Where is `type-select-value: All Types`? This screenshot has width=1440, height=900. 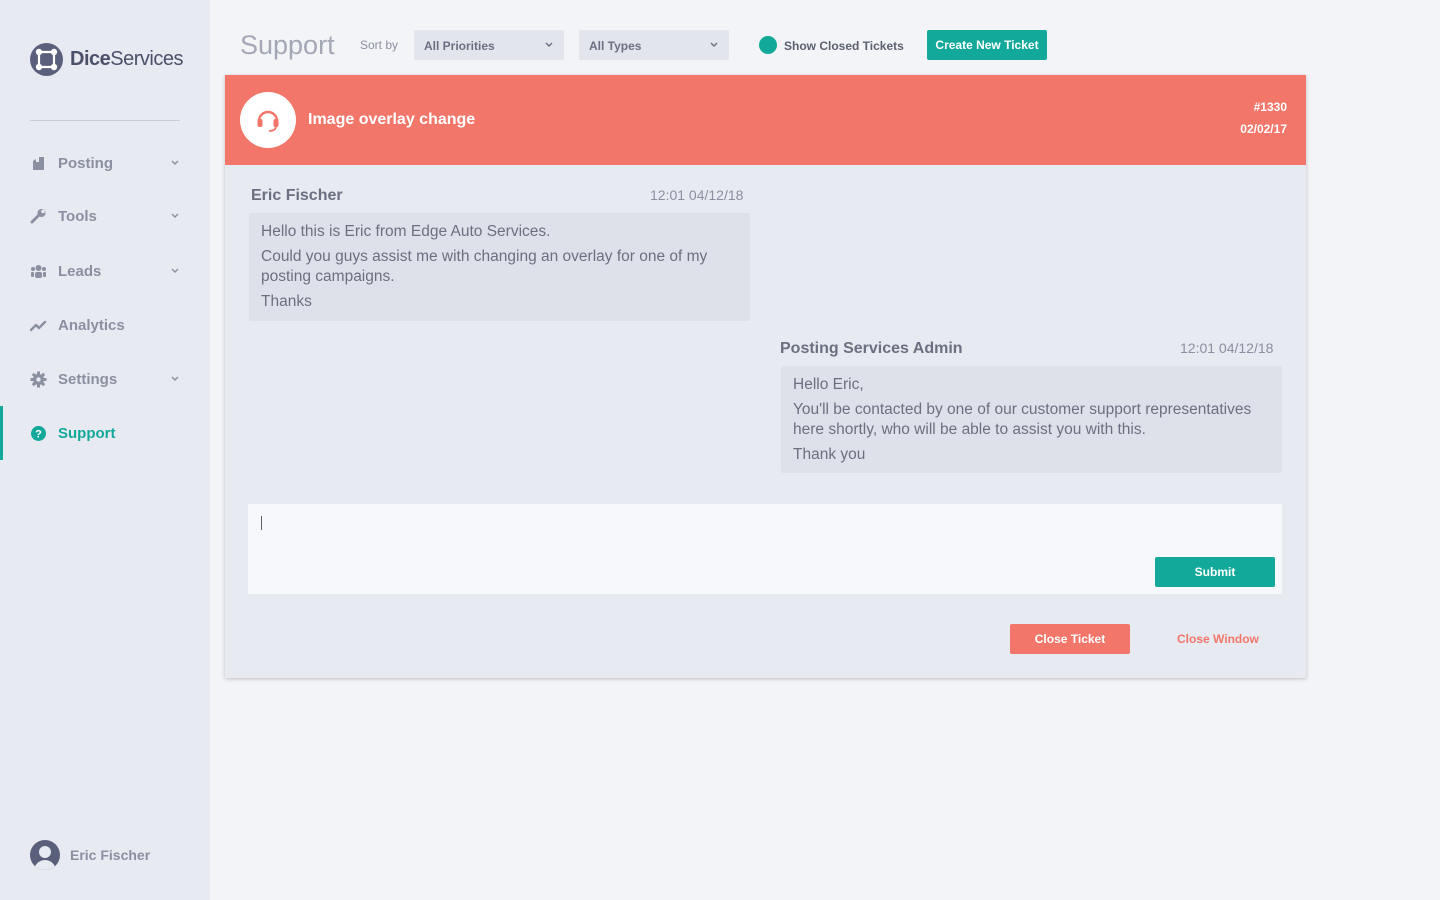
type-select-value: All Types is located at coordinates (615, 46).